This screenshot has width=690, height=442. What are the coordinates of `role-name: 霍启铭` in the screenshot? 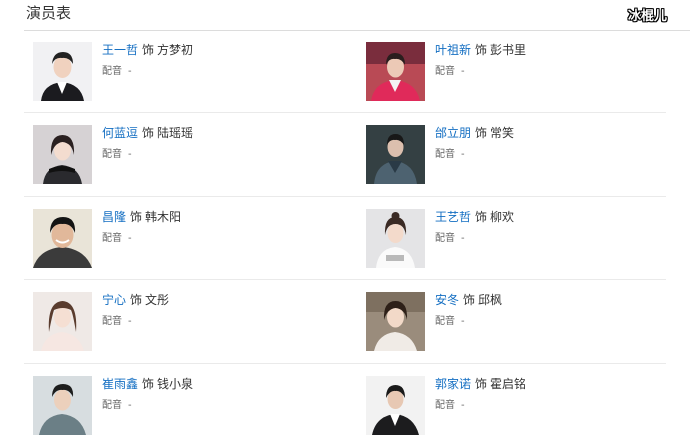 It's located at (508, 384).